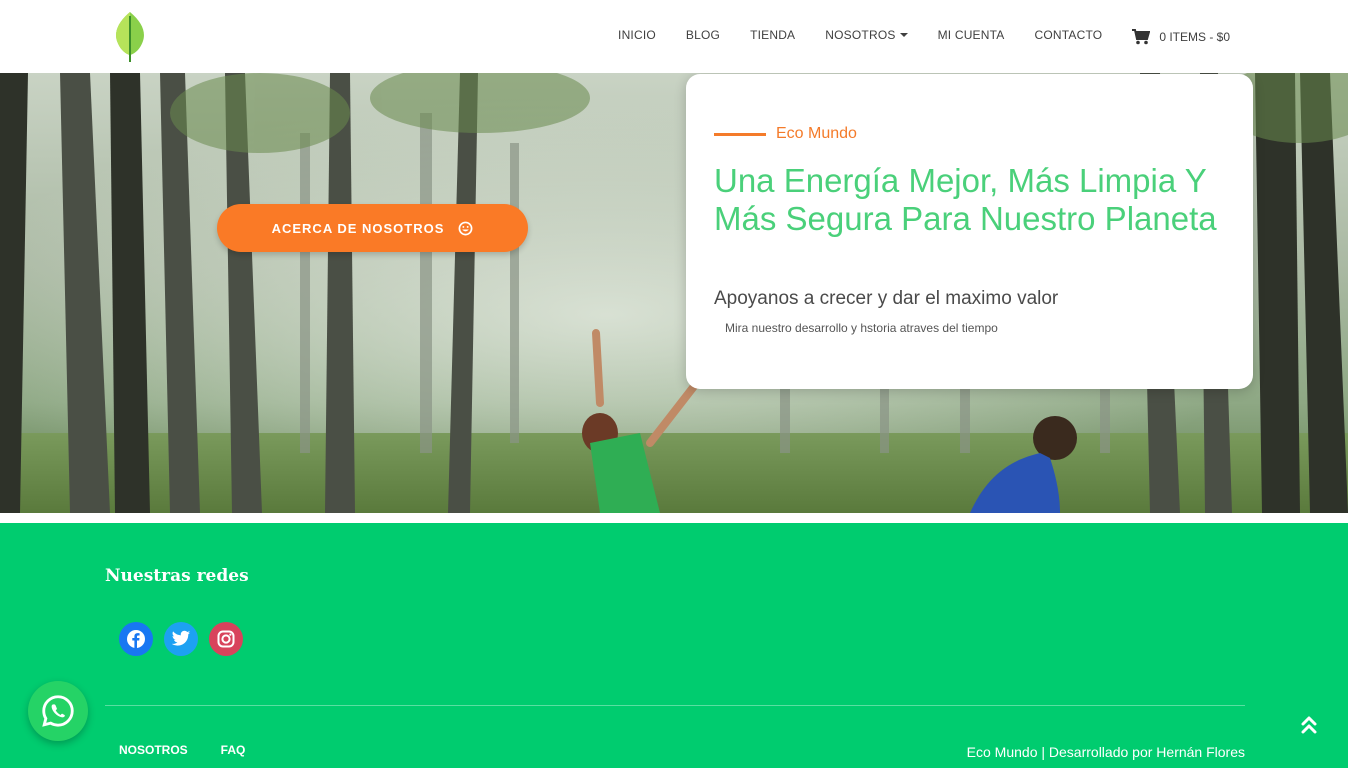 Image resolution: width=1348 pixels, height=768 pixels. I want to click on nav-label: INICIO, so click(637, 34).